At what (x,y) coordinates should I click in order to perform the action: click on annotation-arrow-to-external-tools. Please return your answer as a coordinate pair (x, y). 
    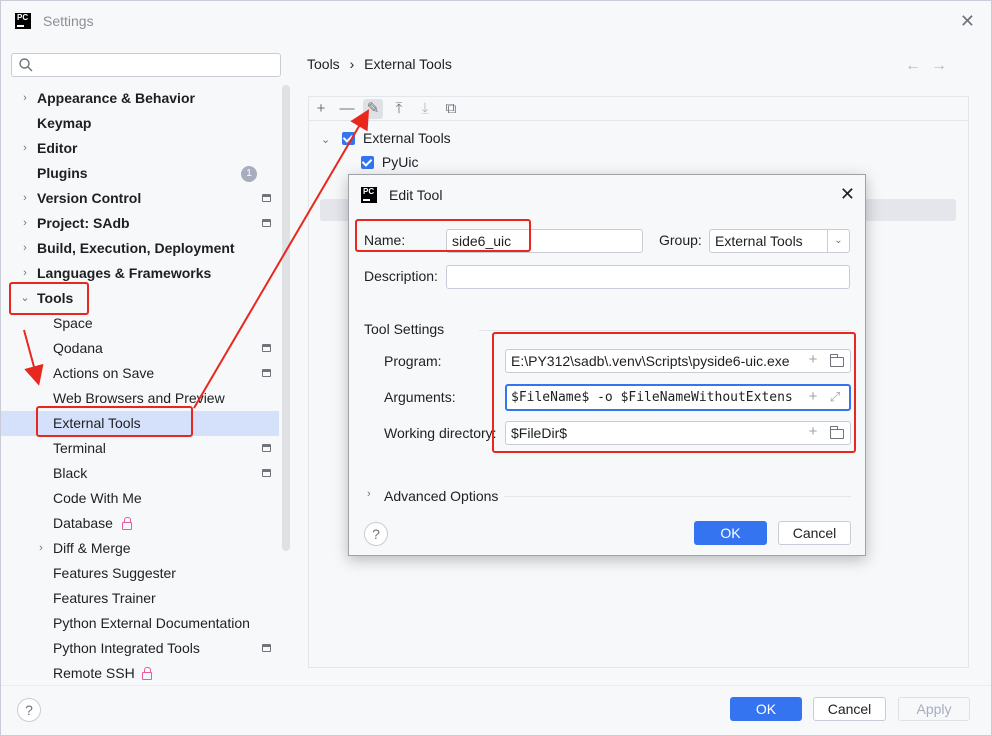
    Looking at the image, I should click on (33, 357).